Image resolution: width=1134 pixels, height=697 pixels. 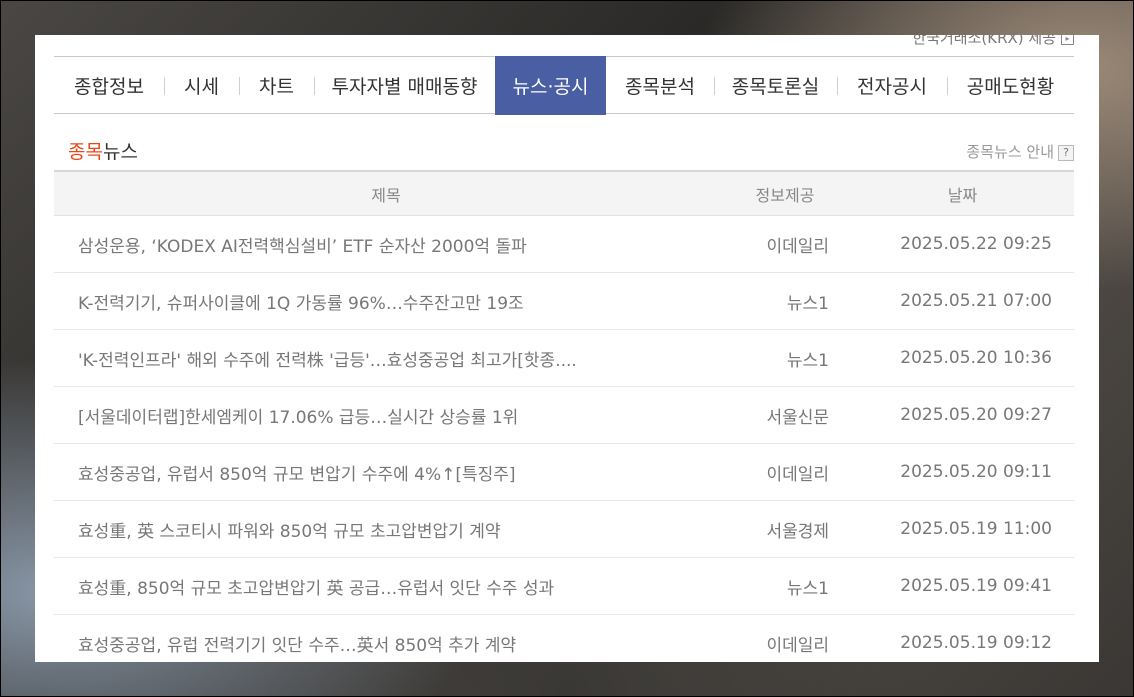 What do you see at coordinates (550, 85) in the screenshot?
I see `tab-news-disclosure: 뉴스·공시` at bounding box center [550, 85].